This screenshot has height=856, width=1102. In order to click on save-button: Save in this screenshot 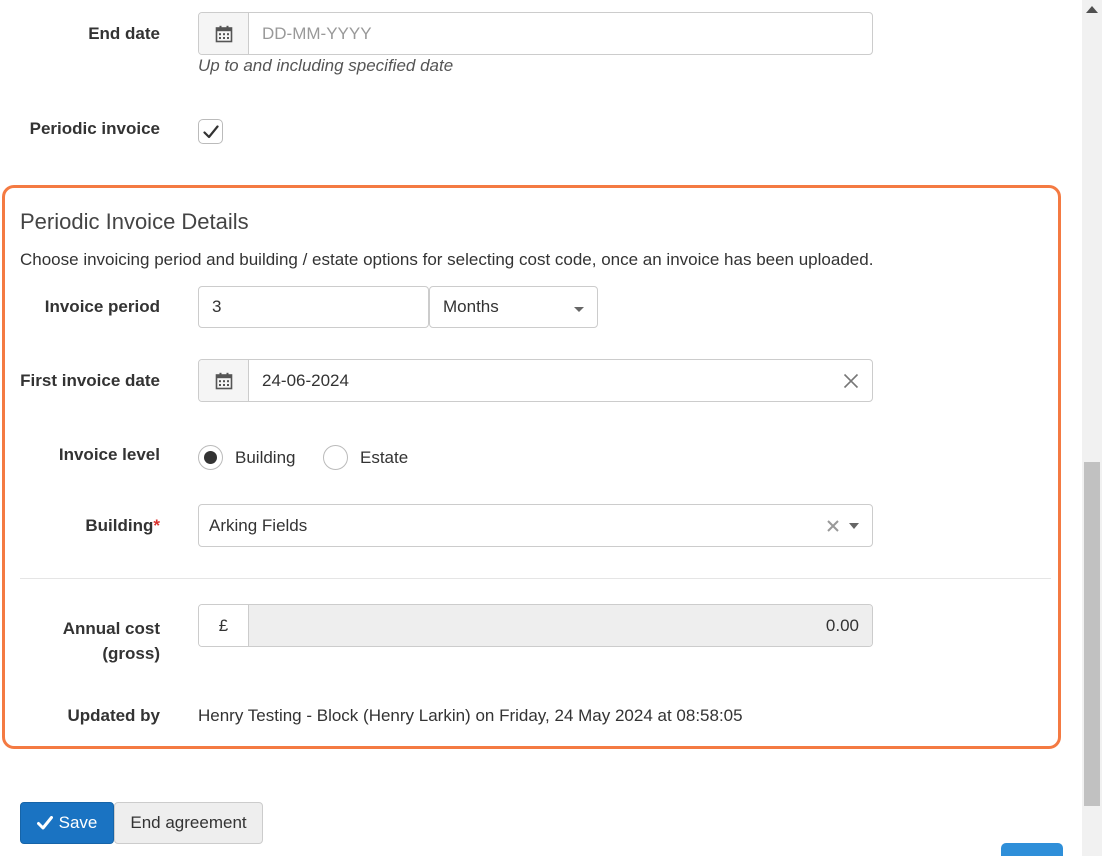, I will do `click(67, 823)`.